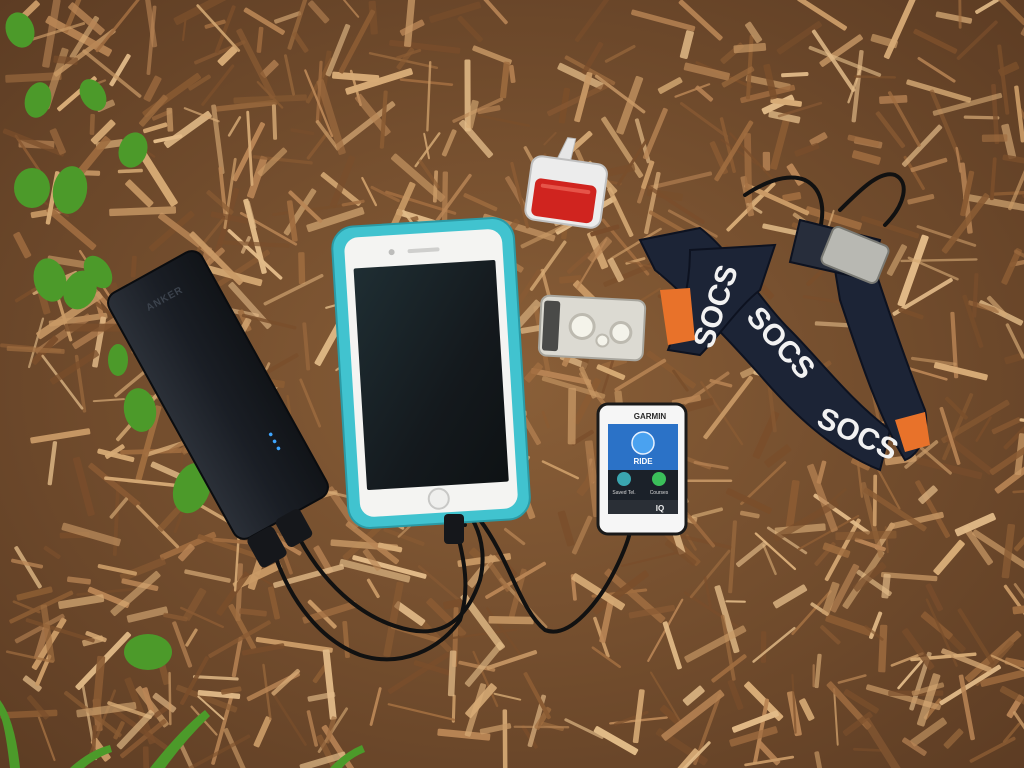  I want to click on computer-brand: GARMIN, so click(650, 416).